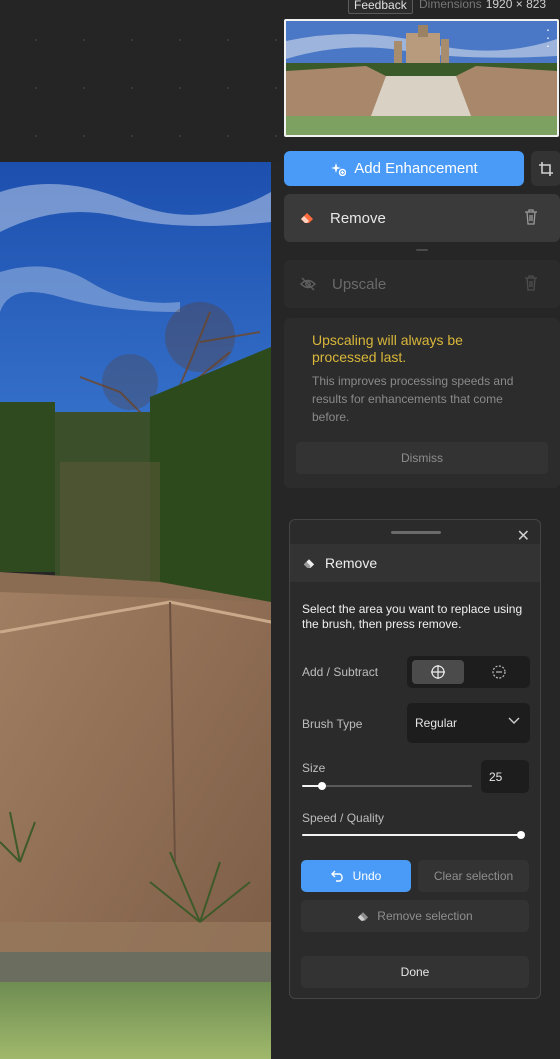 The width and height of the screenshot is (560, 1059). I want to click on crop-icon, so click(546, 168).